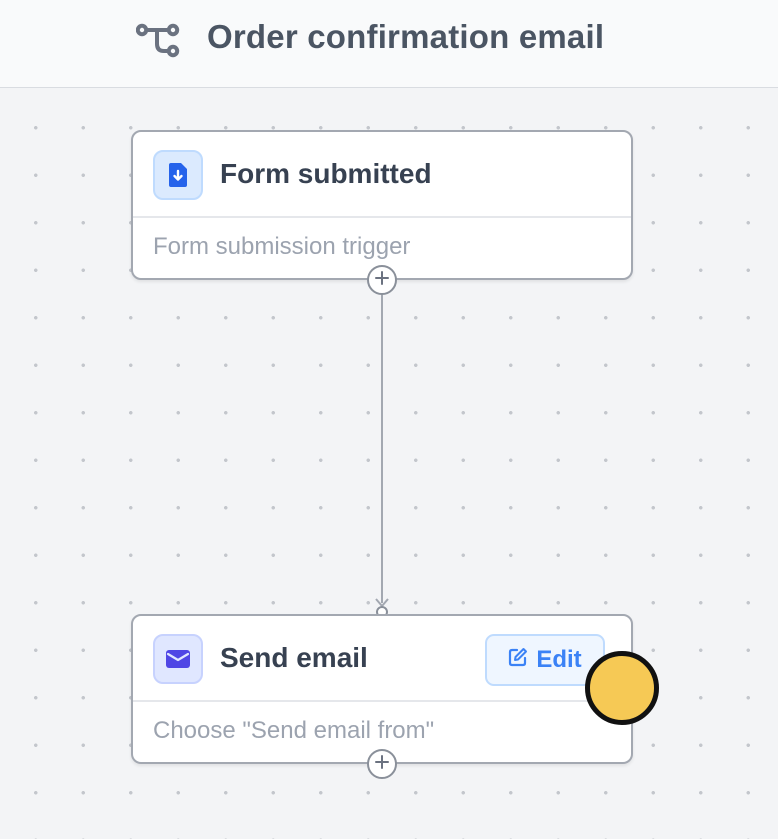 The width and height of the screenshot is (778, 839). Describe the element at coordinates (382, 659) in the screenshot. I see `node-header: Send email Edit` at that location.